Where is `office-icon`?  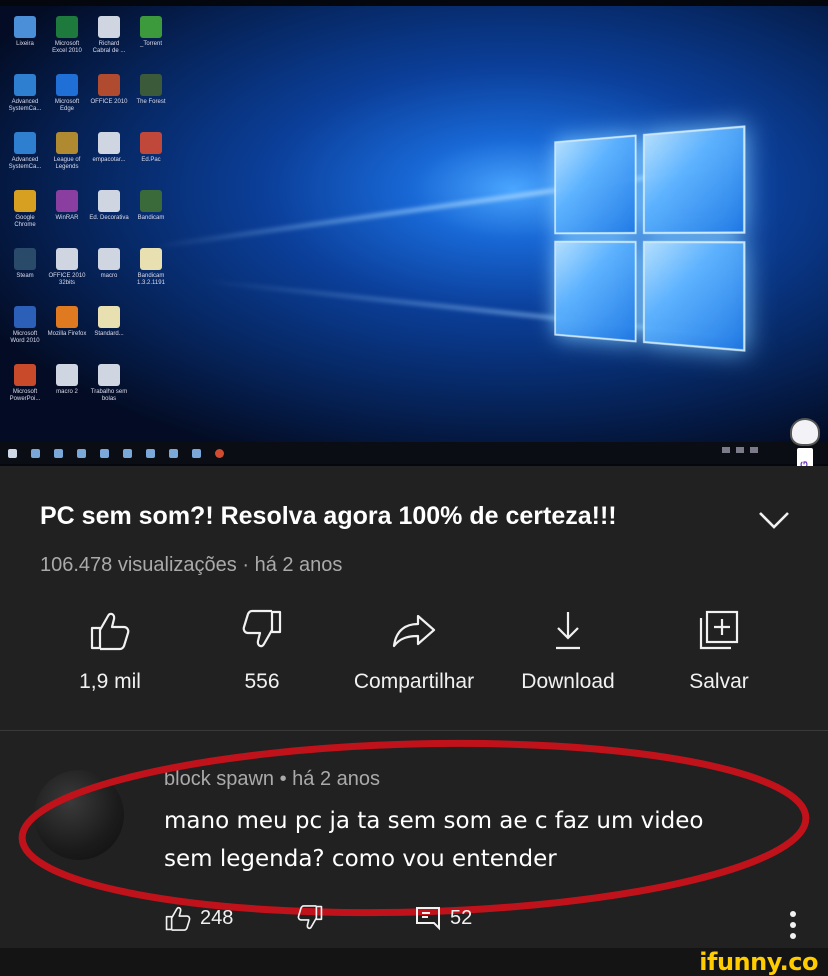
office-icon is located at coordinates (109, 85).